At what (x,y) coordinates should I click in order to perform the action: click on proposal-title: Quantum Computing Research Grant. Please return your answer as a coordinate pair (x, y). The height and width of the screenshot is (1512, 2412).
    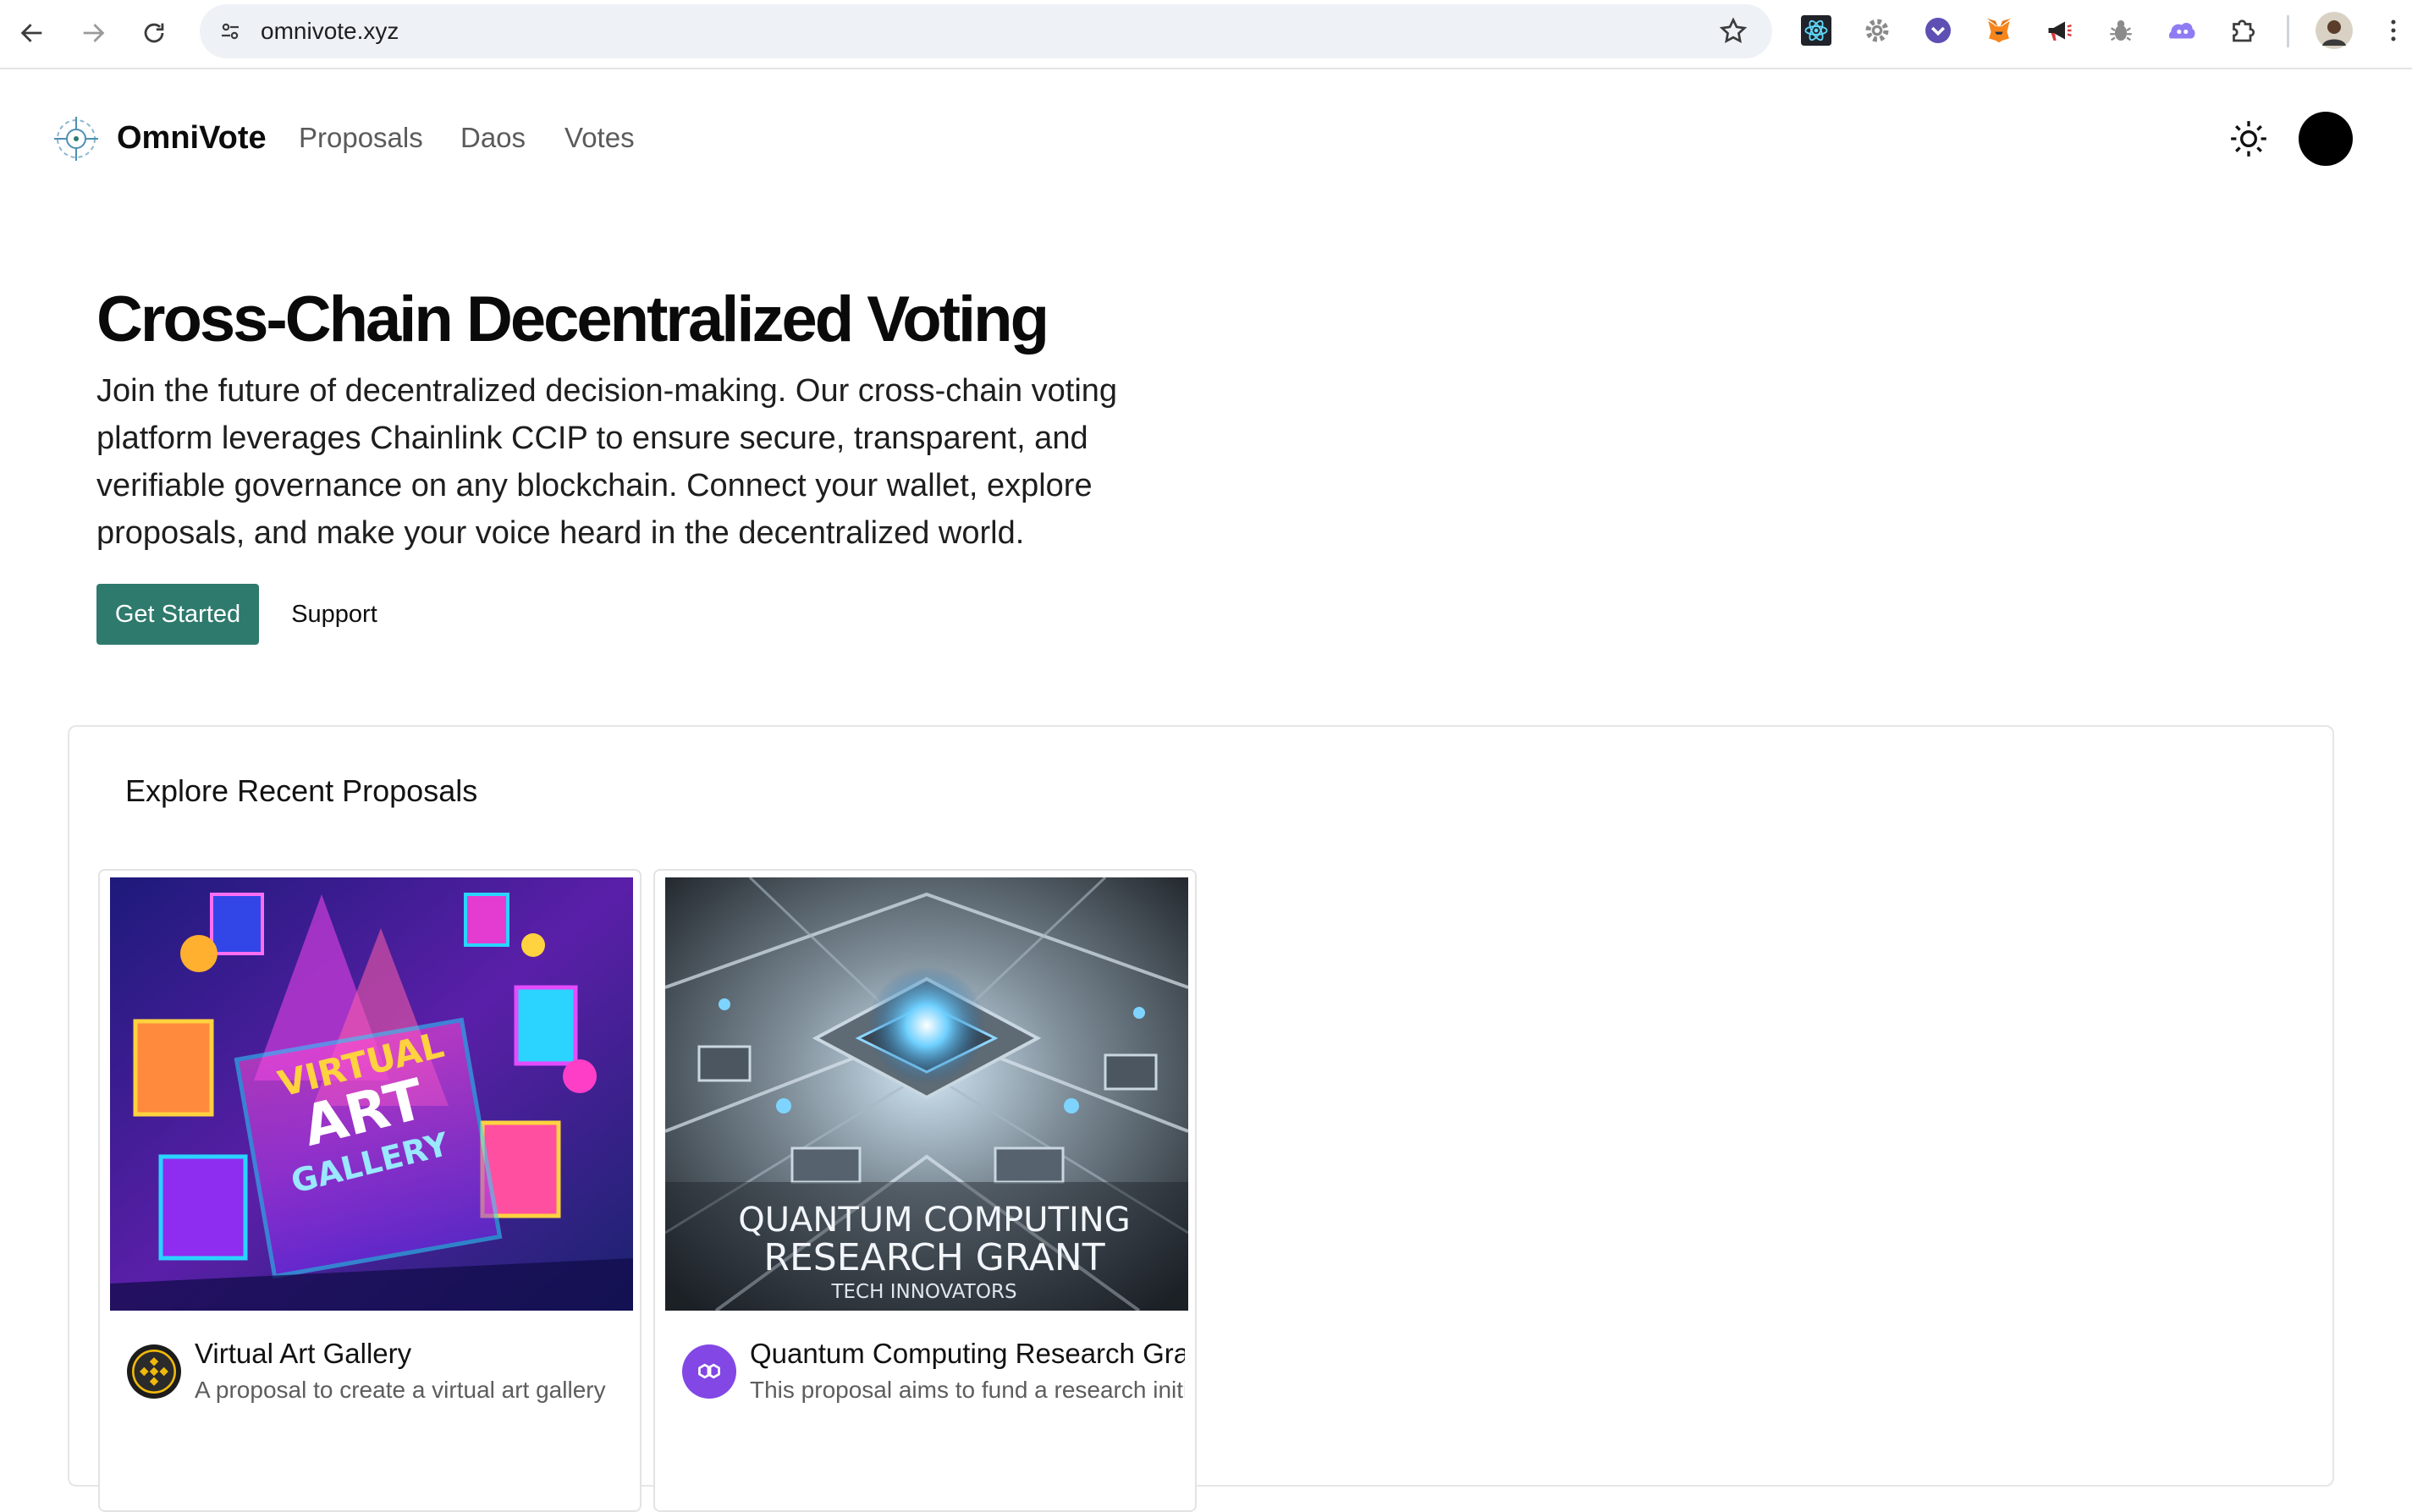
    Looking at the image, I should click on (967, 1354).